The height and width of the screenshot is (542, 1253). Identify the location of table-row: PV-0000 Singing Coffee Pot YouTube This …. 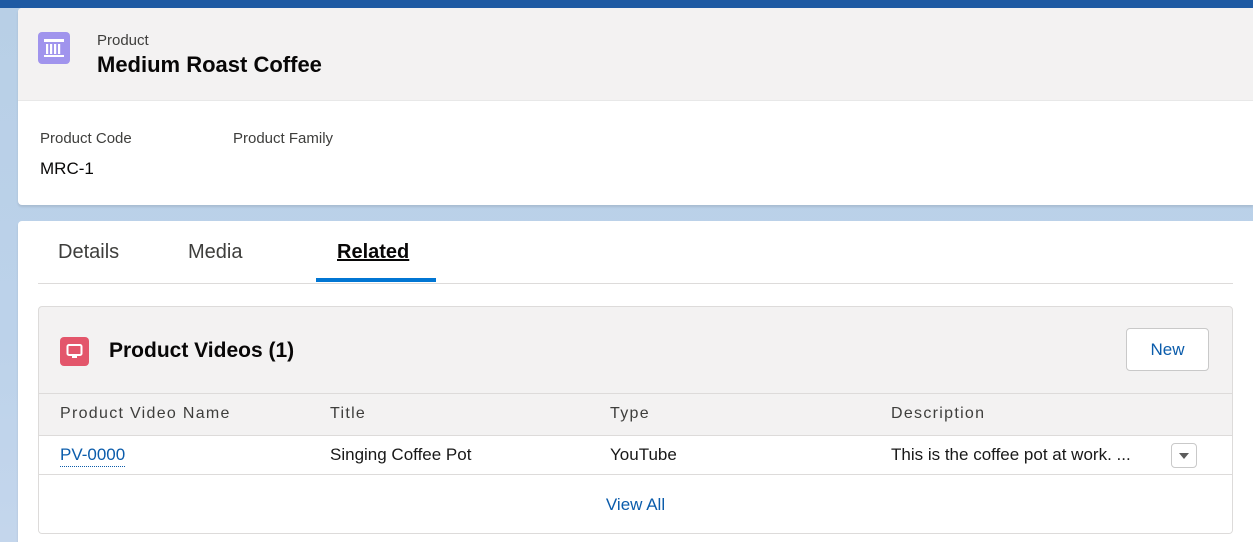
(635, 455).